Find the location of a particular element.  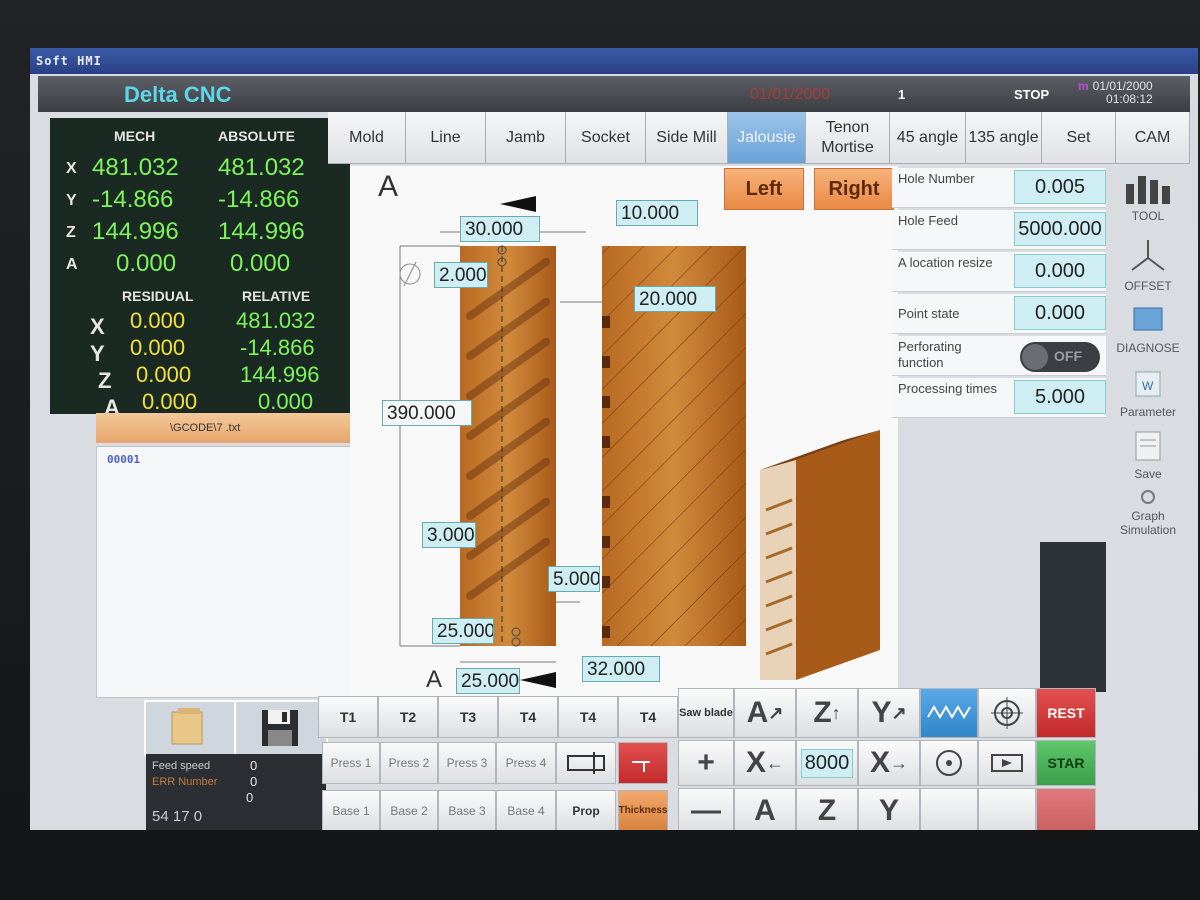

t3-button: T3 is located at coordinates (468, 717).